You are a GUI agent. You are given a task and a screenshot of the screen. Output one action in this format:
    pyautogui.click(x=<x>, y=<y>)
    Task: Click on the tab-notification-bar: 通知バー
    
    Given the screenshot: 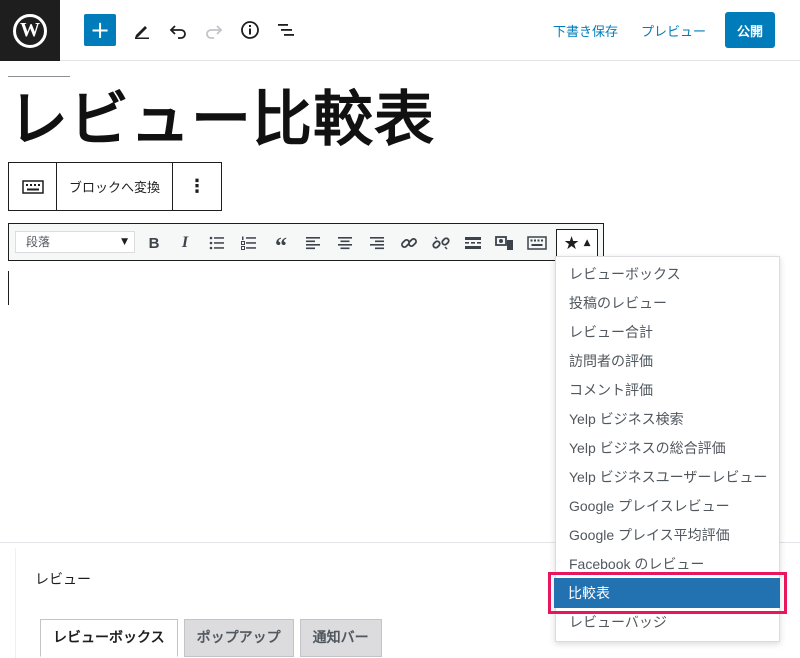 What is the action you would take?
    pyautogui.click(x=340, y=638)
    